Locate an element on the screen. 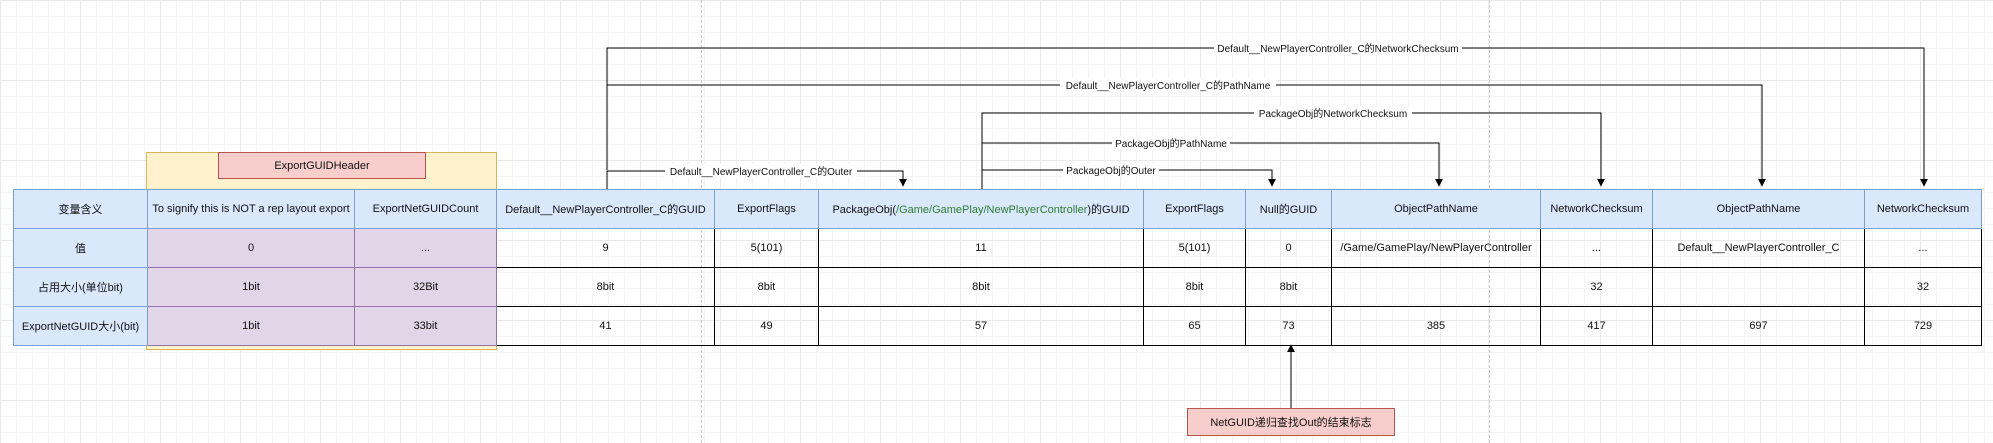  edge-label: Default__NewPlayerController_C的PathName is located at coordinates (1168, 85).